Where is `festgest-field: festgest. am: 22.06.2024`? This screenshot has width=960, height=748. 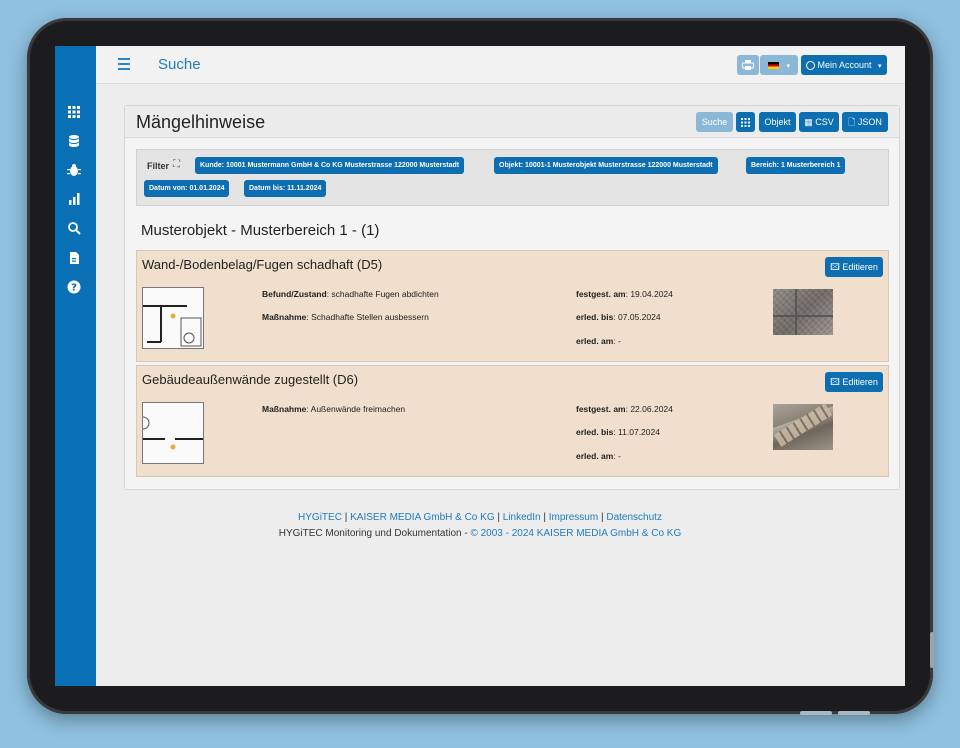
festgest-field: festgest. am: 22.06.2024 is located at coordinates (624, 409).